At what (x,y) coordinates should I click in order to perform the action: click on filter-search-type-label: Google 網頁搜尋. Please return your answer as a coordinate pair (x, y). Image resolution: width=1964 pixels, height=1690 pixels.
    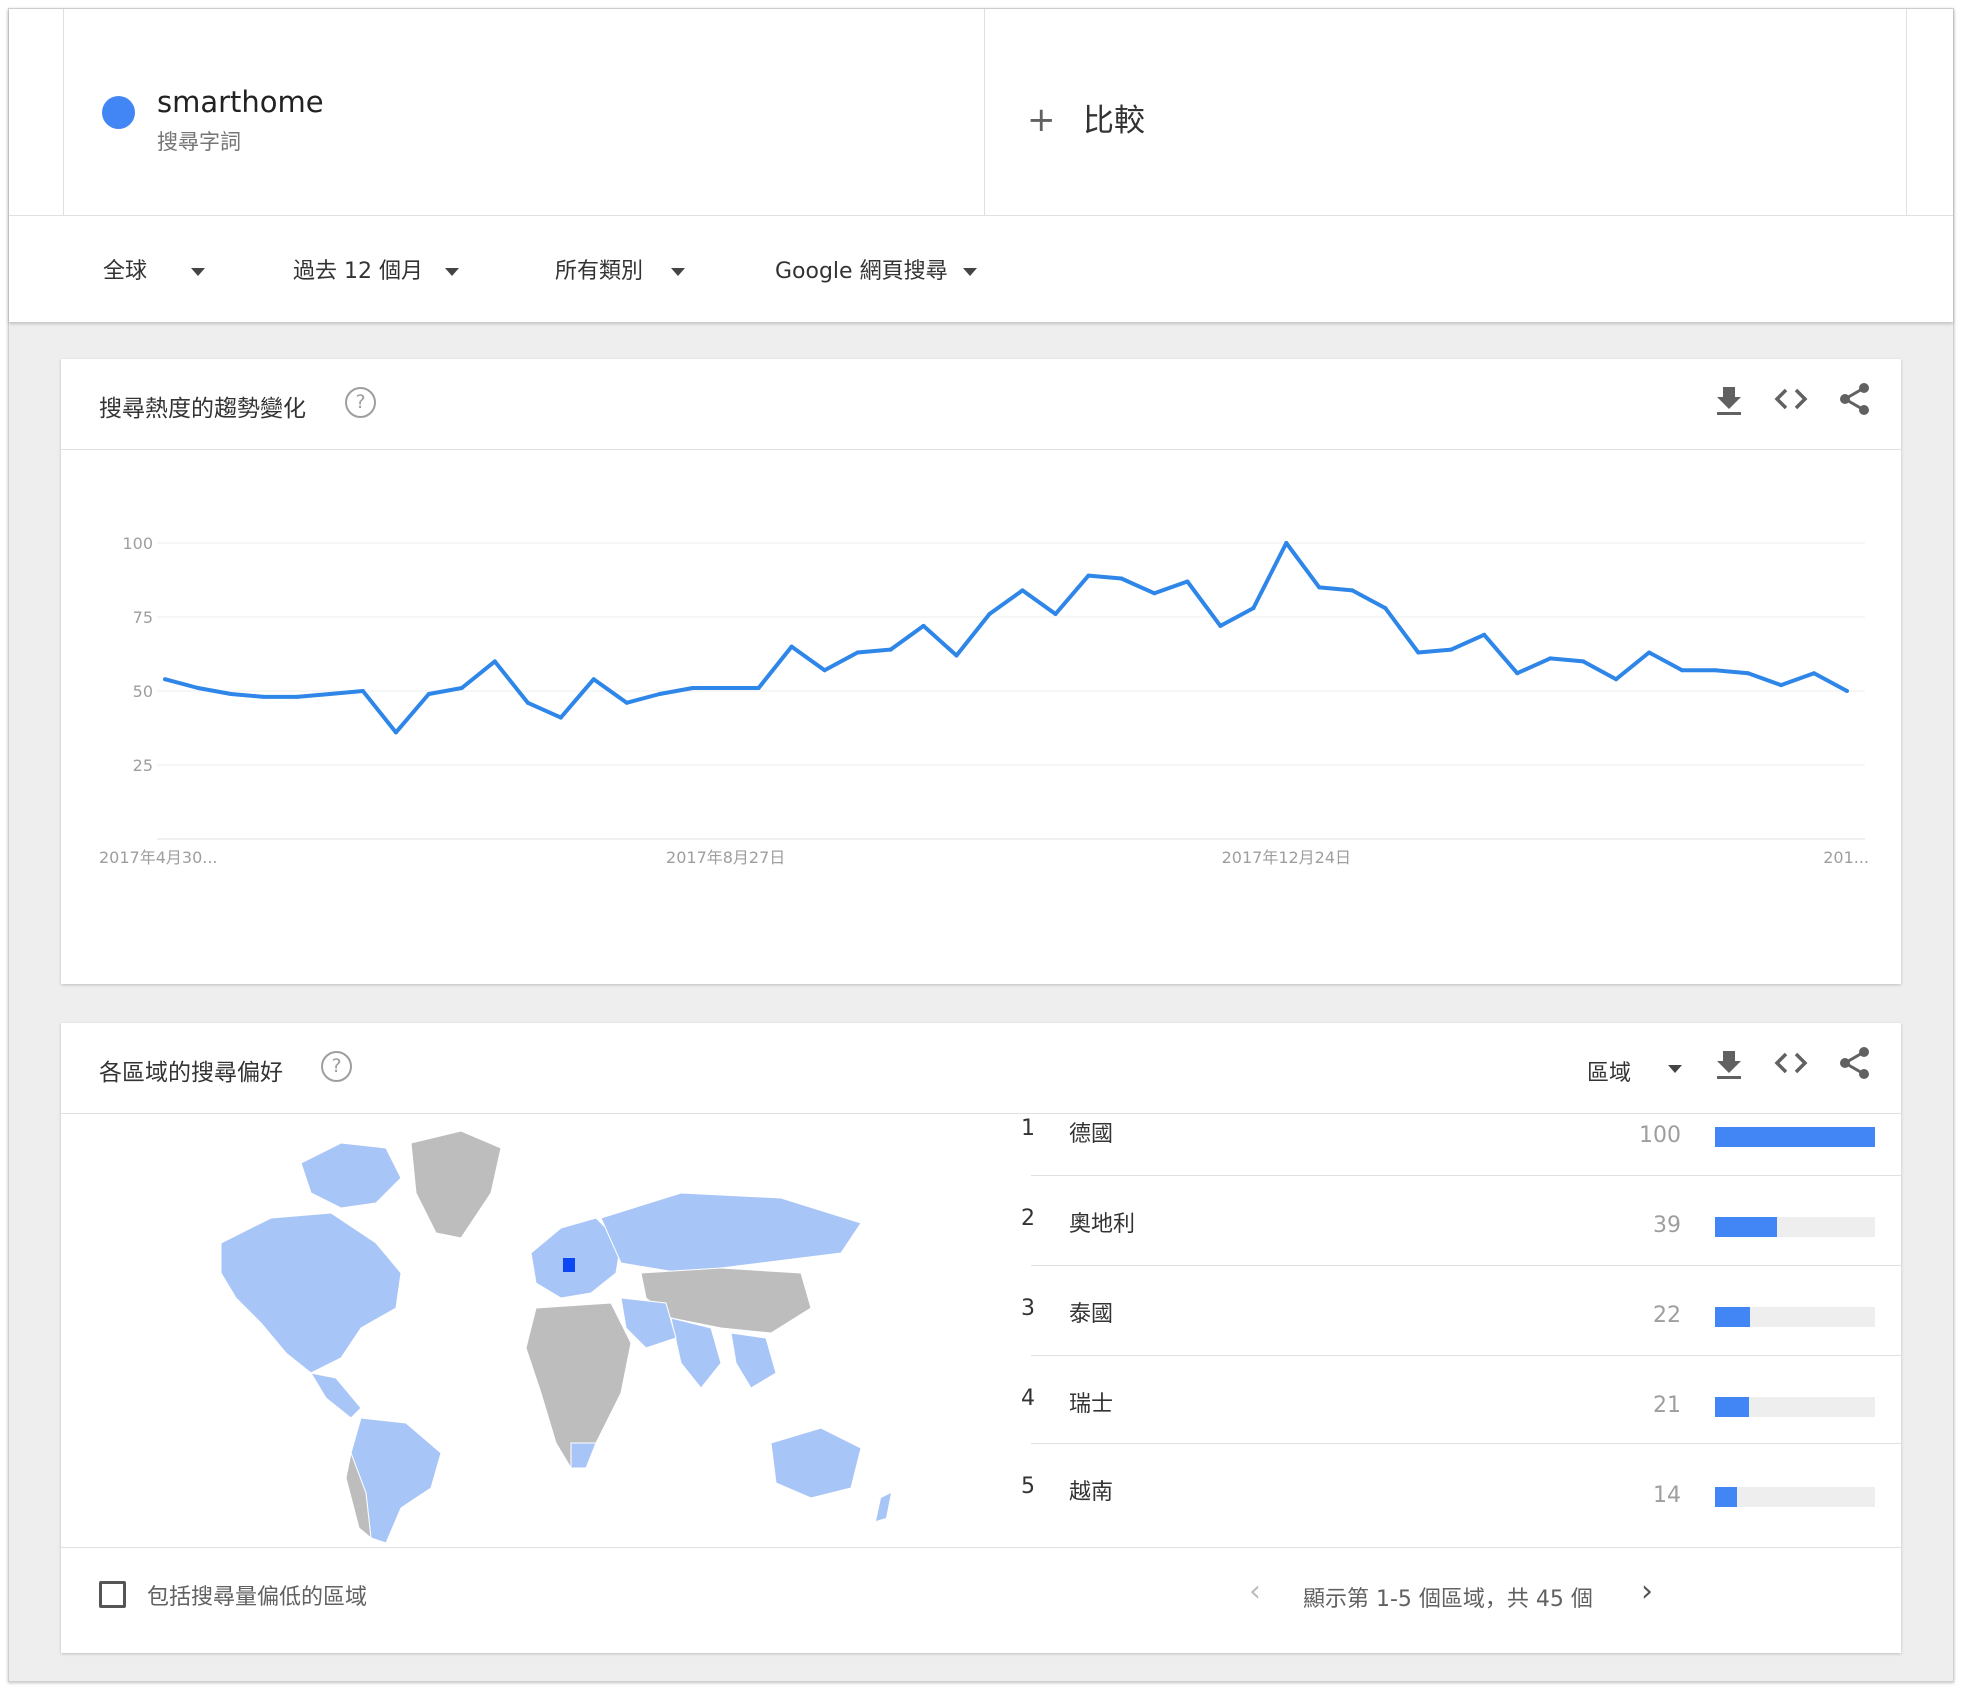
    Looking at the image, I should click on (861, 271).